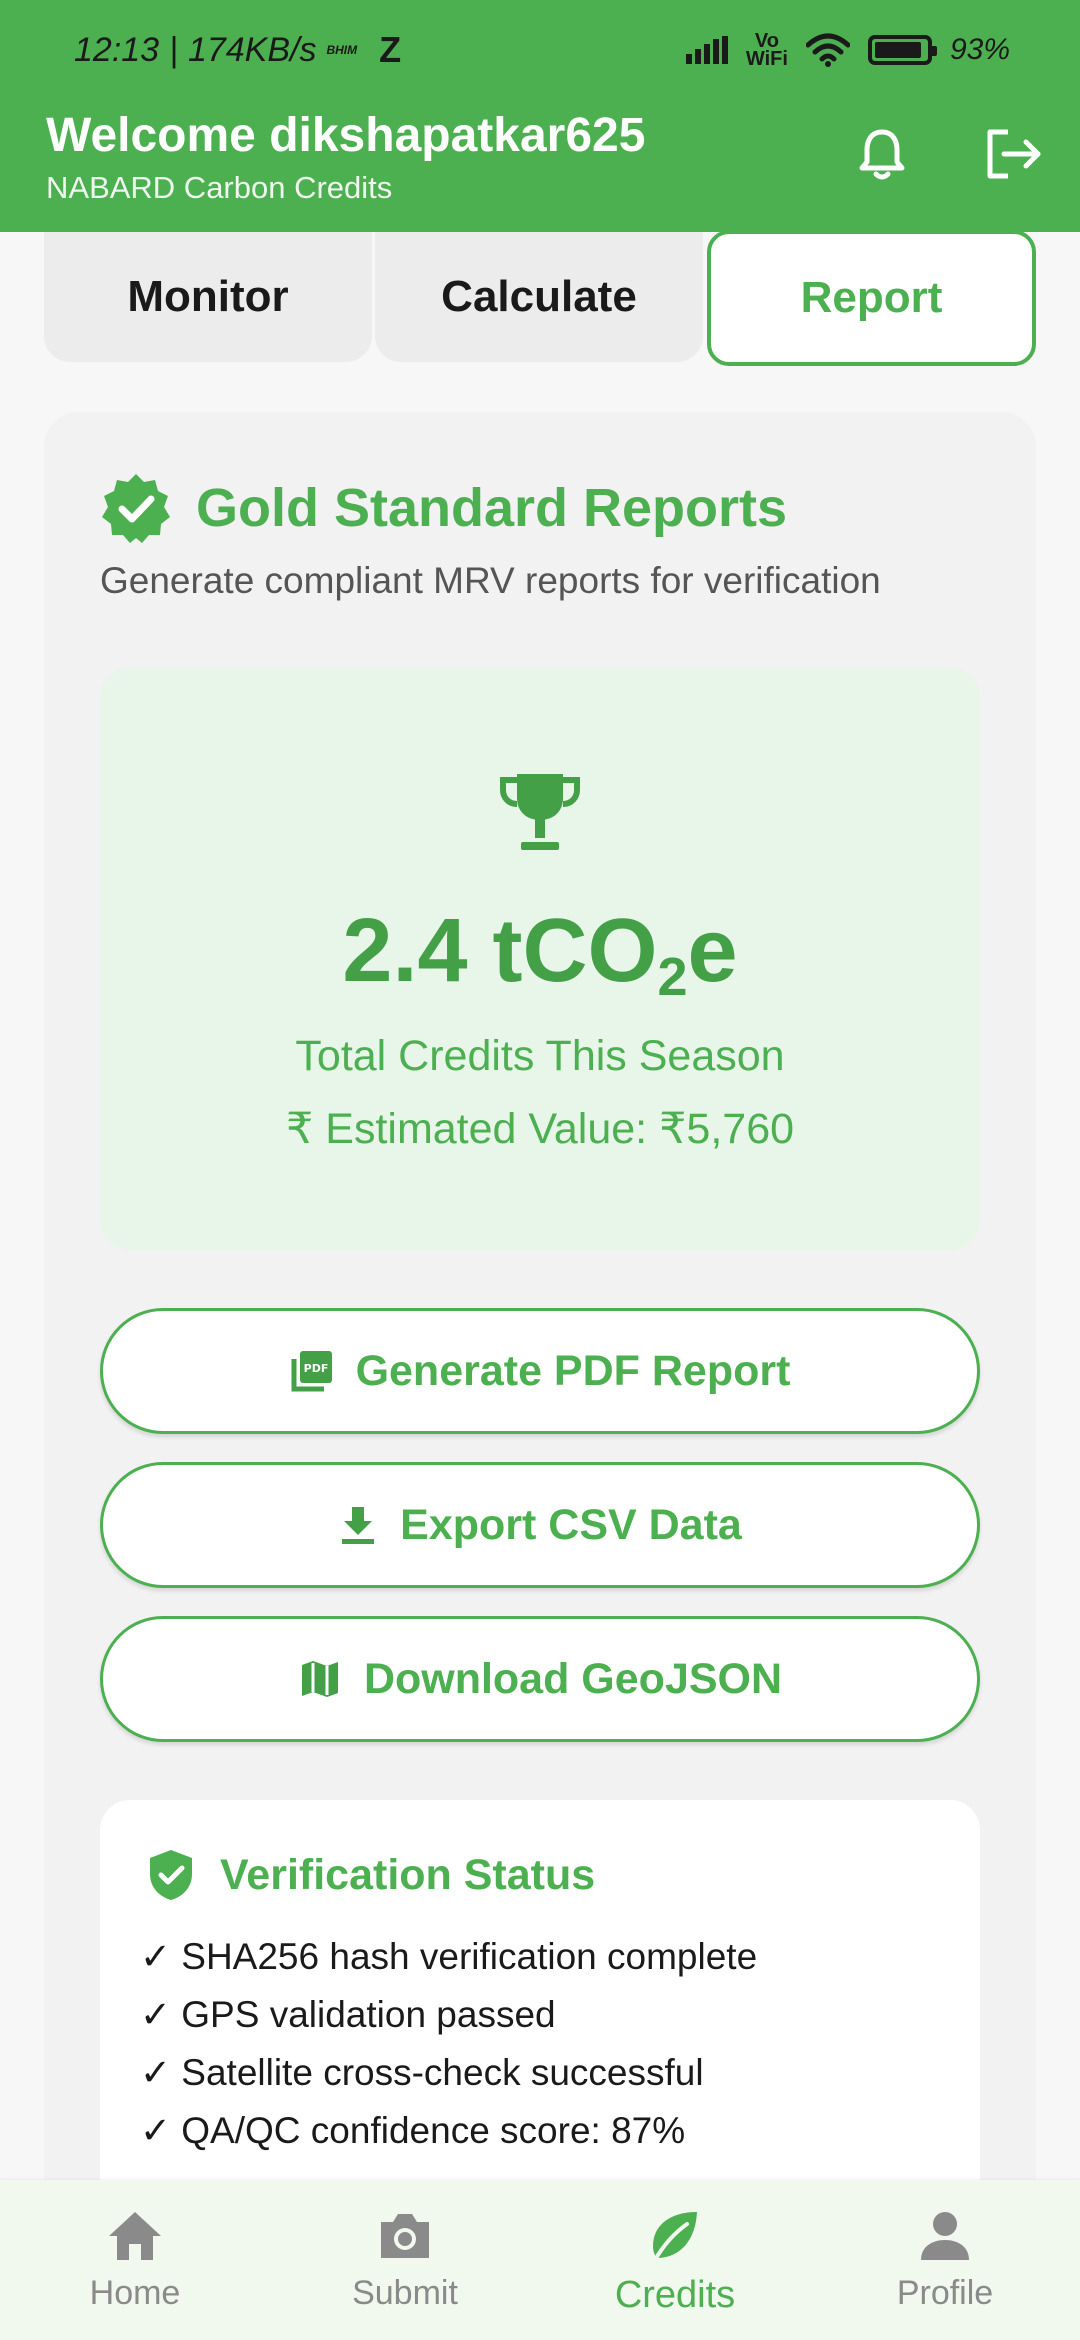 The height and width of the screenshot is (2340, 1080). What do you see at coordinates (315, 1368) in the screenshot?
I see `svg-text: PDF` at bounding box center [315, 1368].